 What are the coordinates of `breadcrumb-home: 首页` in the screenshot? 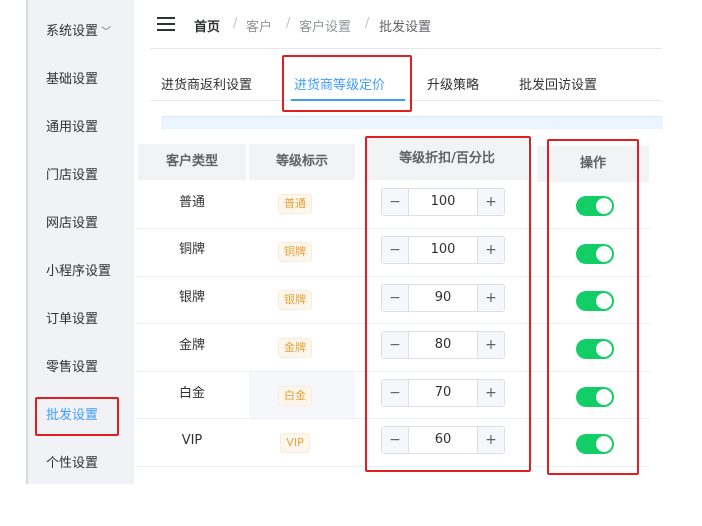 It's located at (207, 25).